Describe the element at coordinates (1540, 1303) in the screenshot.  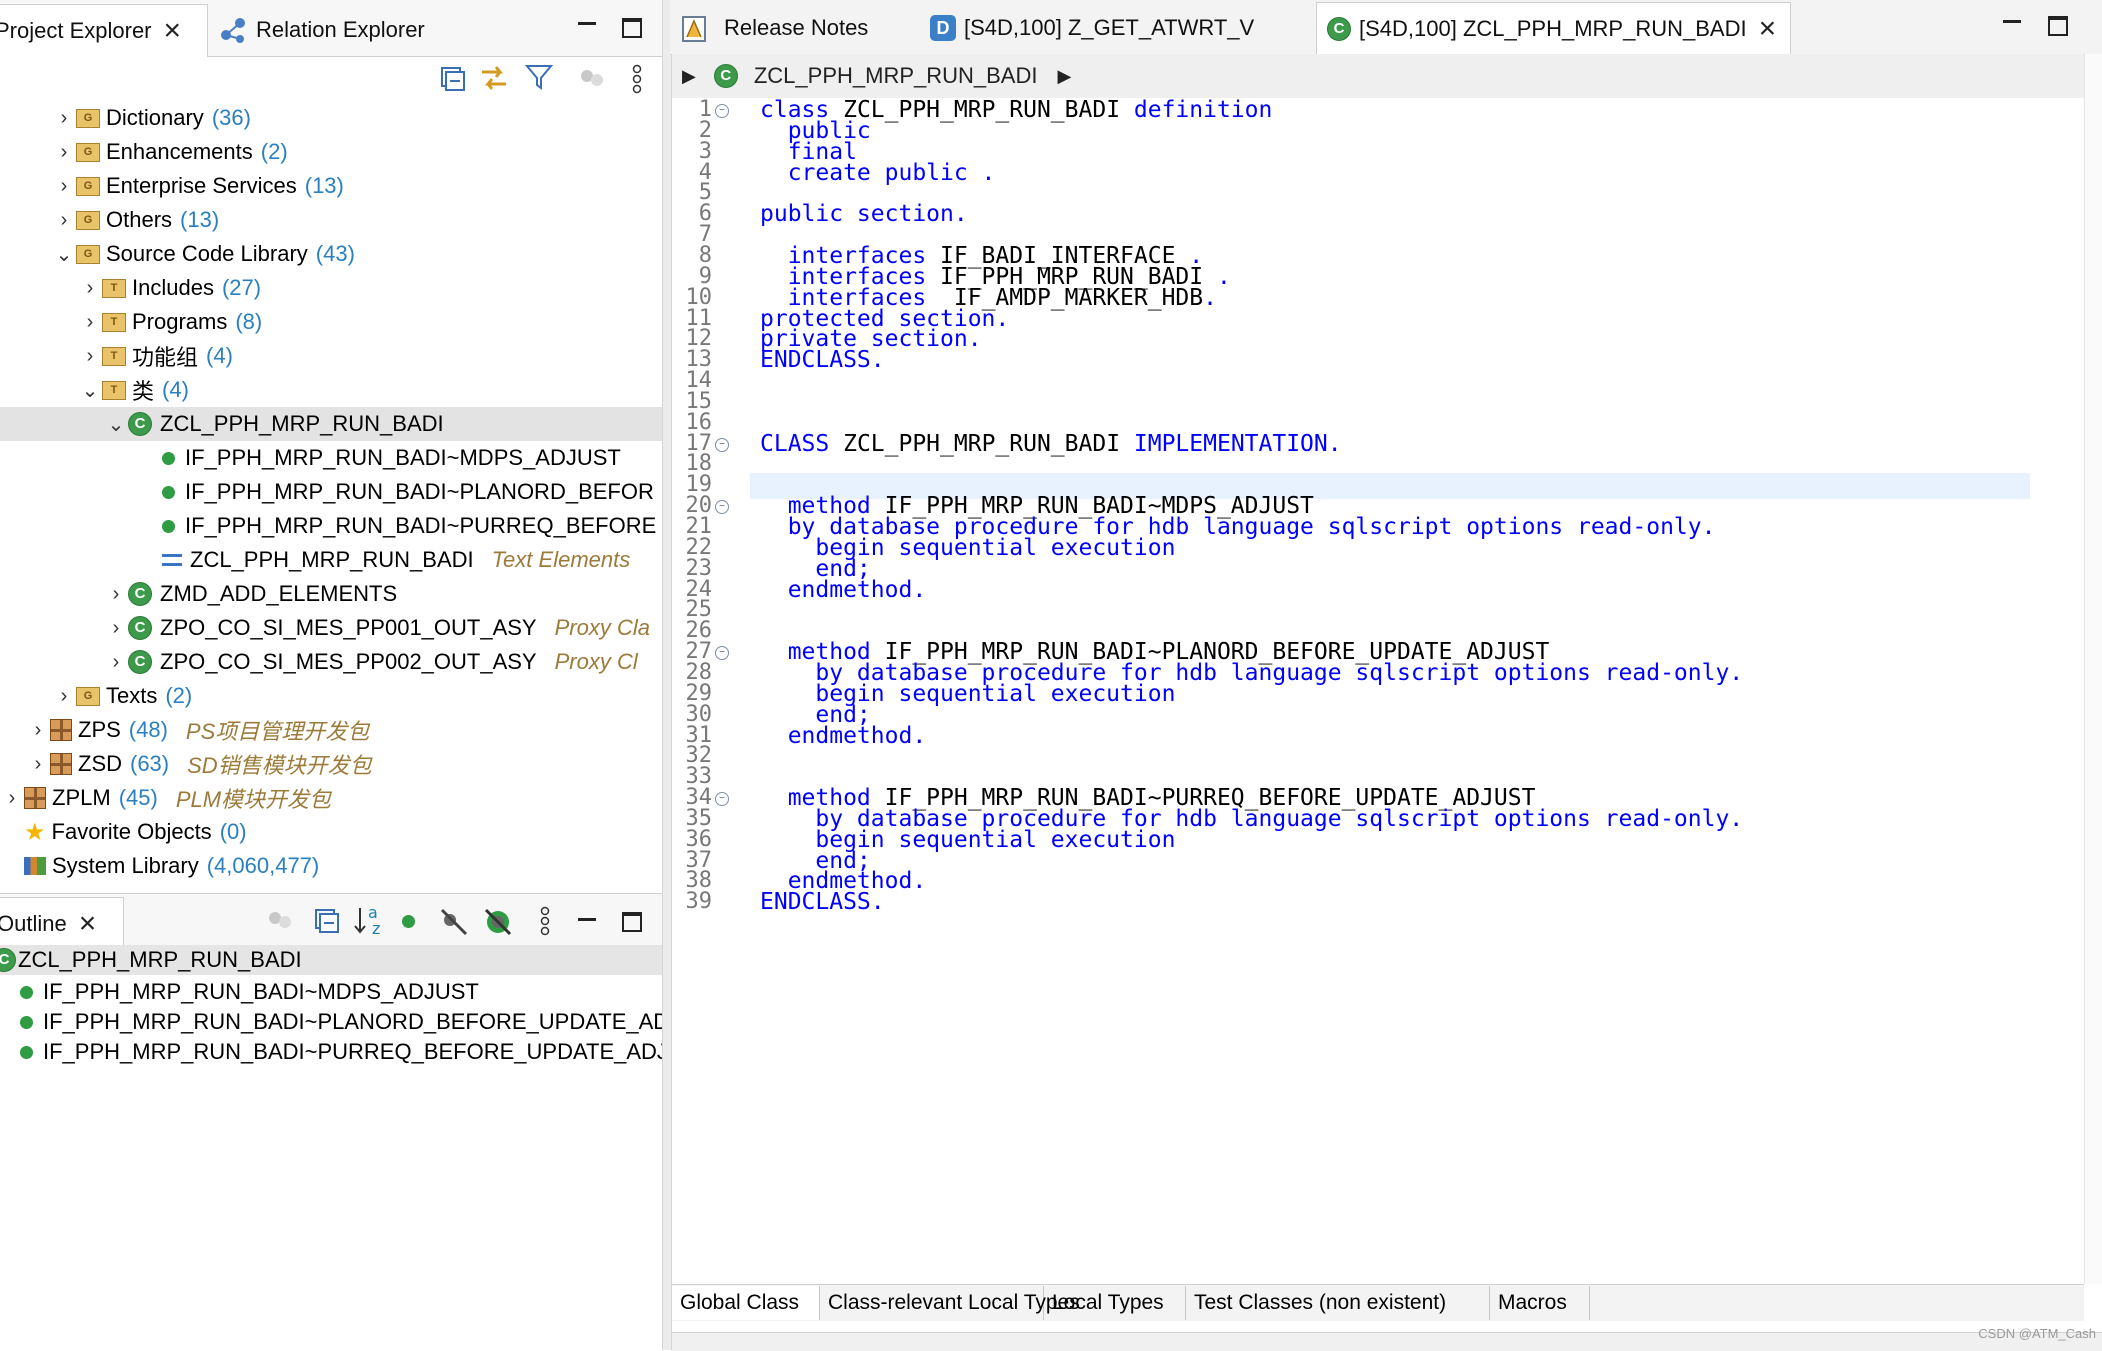
I see `bottom-tab: Macros` at that location.